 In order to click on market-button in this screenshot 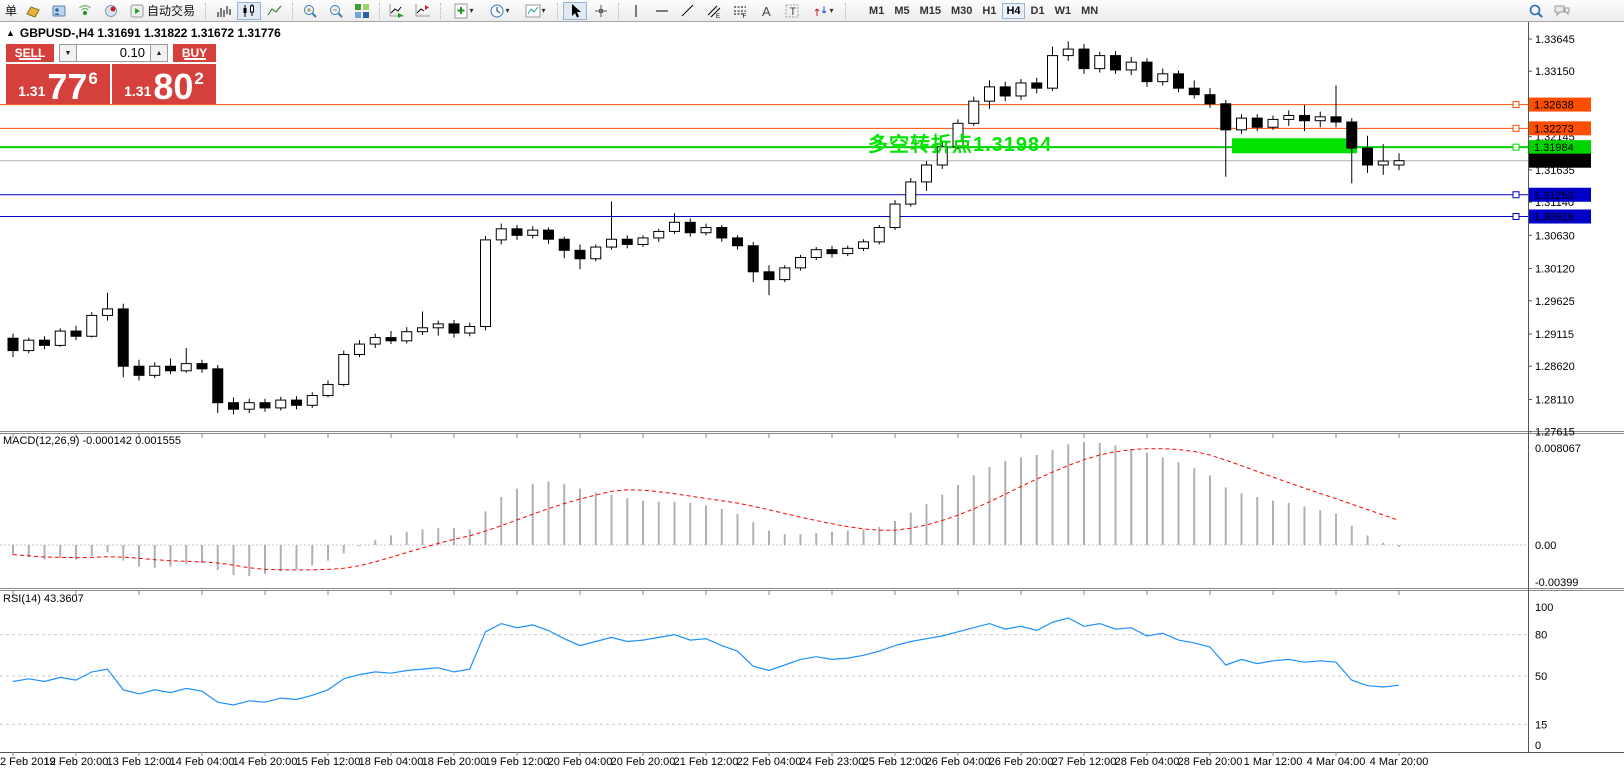, I will do `click(111, 11)`.